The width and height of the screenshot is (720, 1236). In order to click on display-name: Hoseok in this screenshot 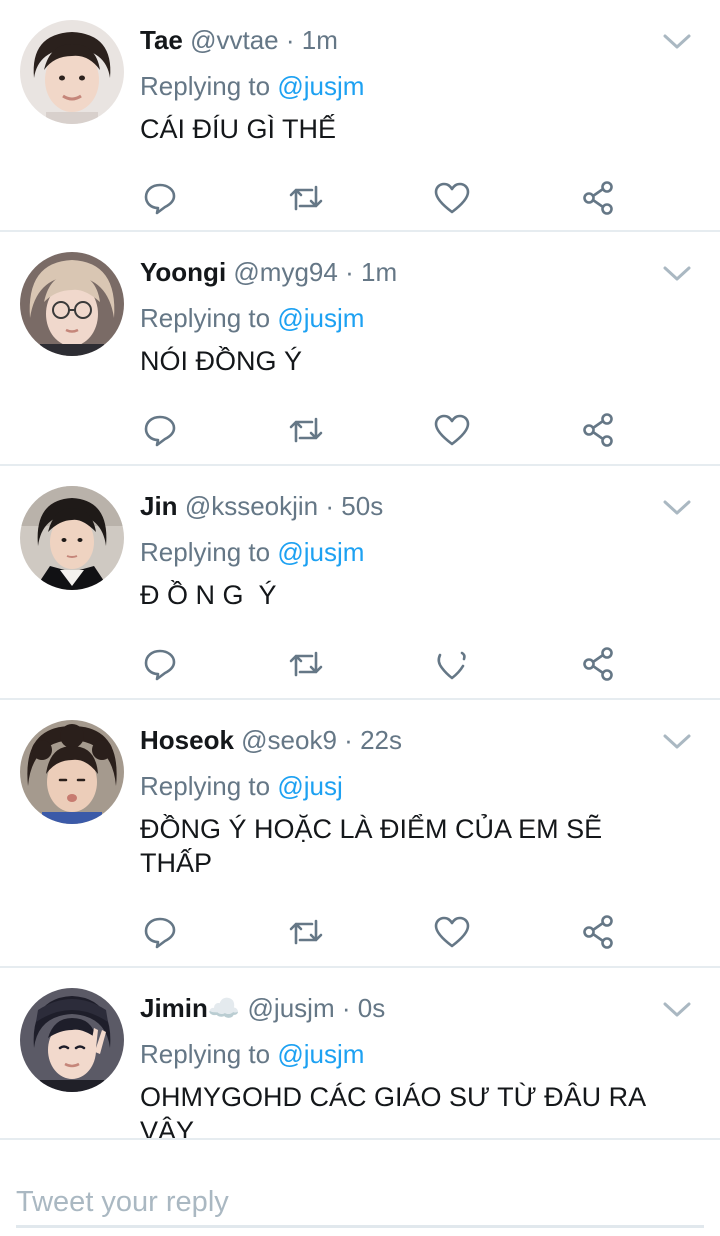, I will do `click(187, 740)`.